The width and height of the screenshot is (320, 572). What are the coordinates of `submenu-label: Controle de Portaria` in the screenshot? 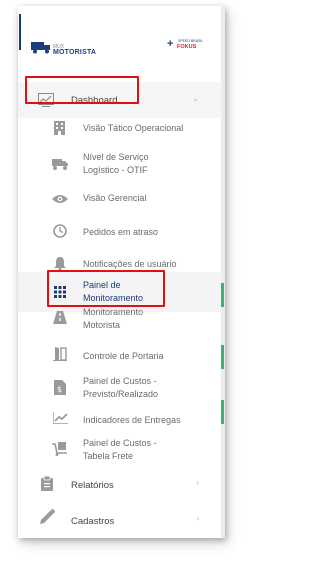 It's located at (123, 356).